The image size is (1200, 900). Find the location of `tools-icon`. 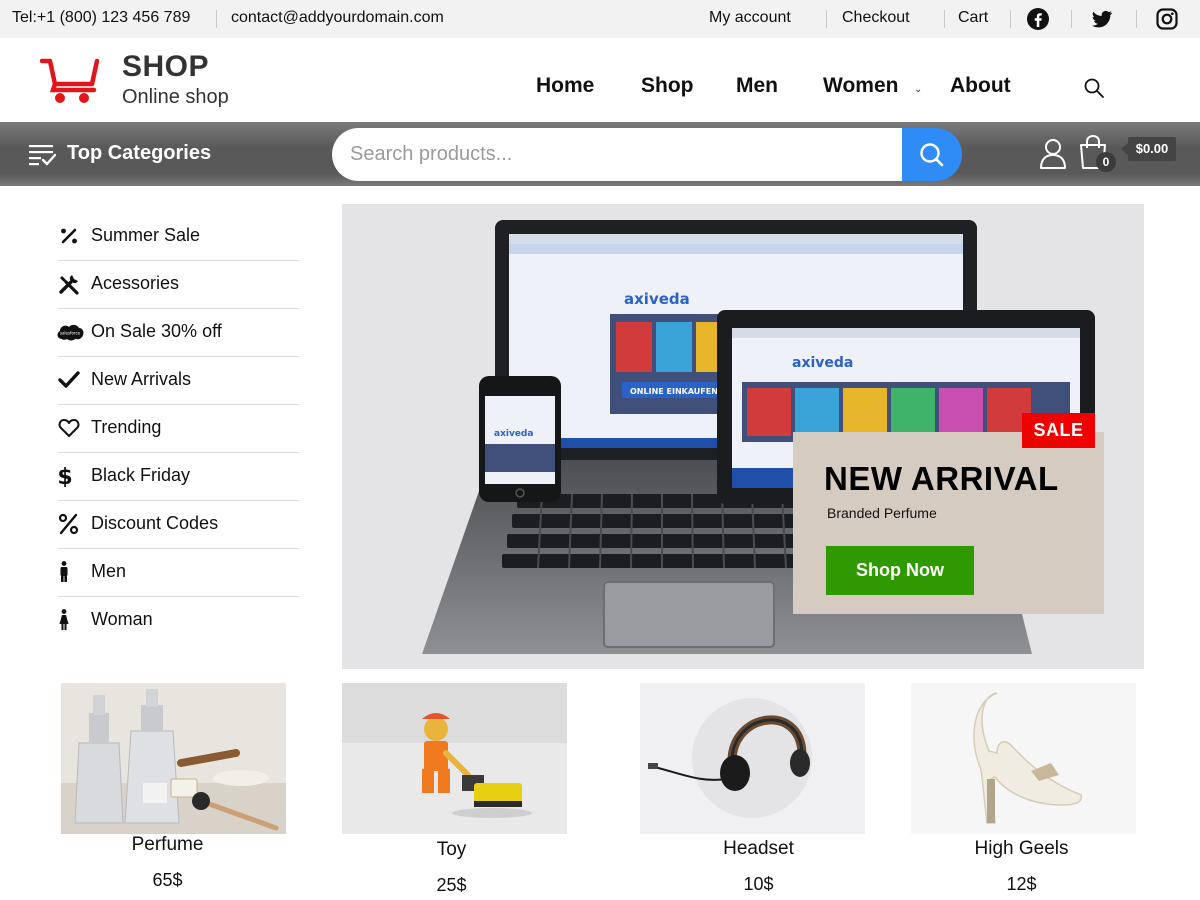

tools-icon is located at coordinates (69, 285).